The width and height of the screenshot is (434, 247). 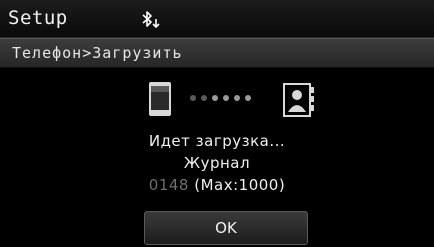 I want to click on contacts-icon, so click(x=298, y=100).